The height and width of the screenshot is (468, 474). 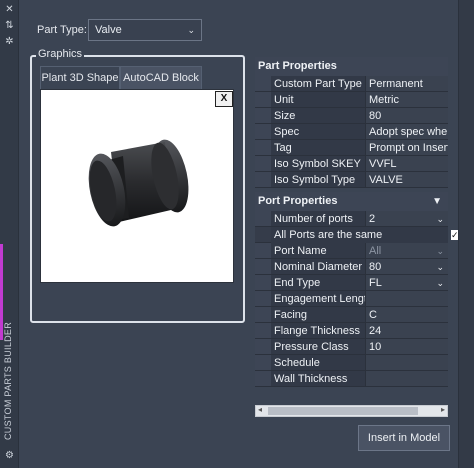 What do you see at coordinates (318, 298) in the screenshot?
I see `property-name: Engagement Length` at bounding box center [318, 298].